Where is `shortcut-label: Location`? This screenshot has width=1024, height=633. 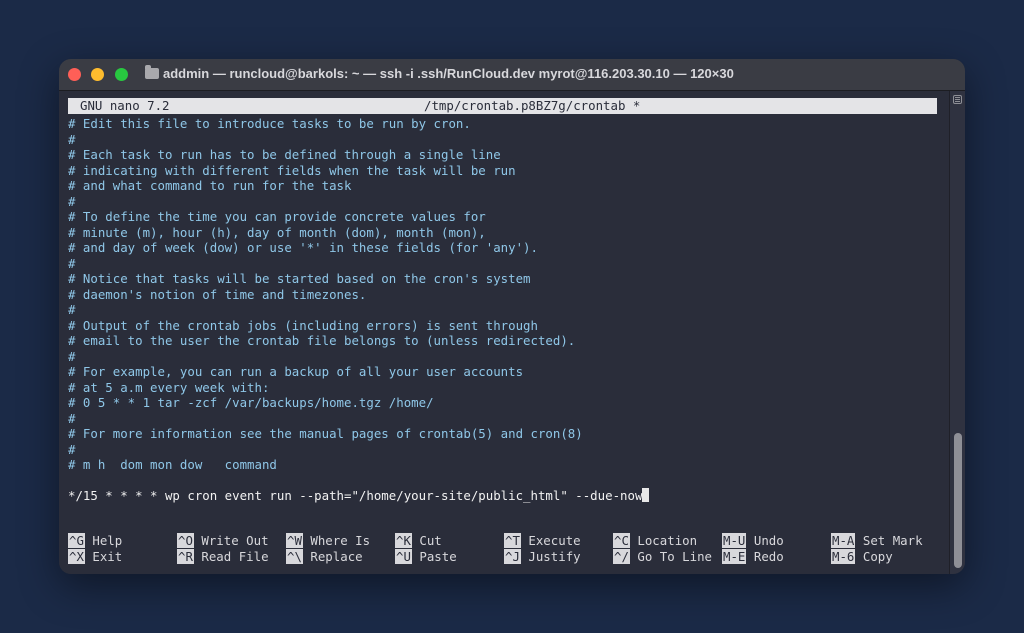 shortcut-label: Location is located at coordinates (667, 540).